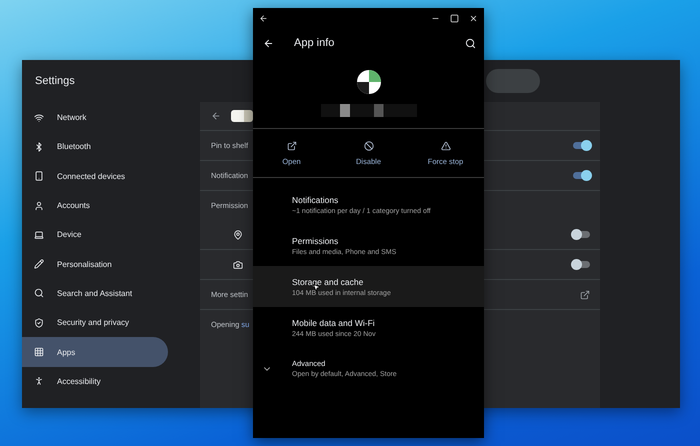  Describe the element at coordinates (39, 381) in the screenshot. I see `accessibility-icon` at that location.